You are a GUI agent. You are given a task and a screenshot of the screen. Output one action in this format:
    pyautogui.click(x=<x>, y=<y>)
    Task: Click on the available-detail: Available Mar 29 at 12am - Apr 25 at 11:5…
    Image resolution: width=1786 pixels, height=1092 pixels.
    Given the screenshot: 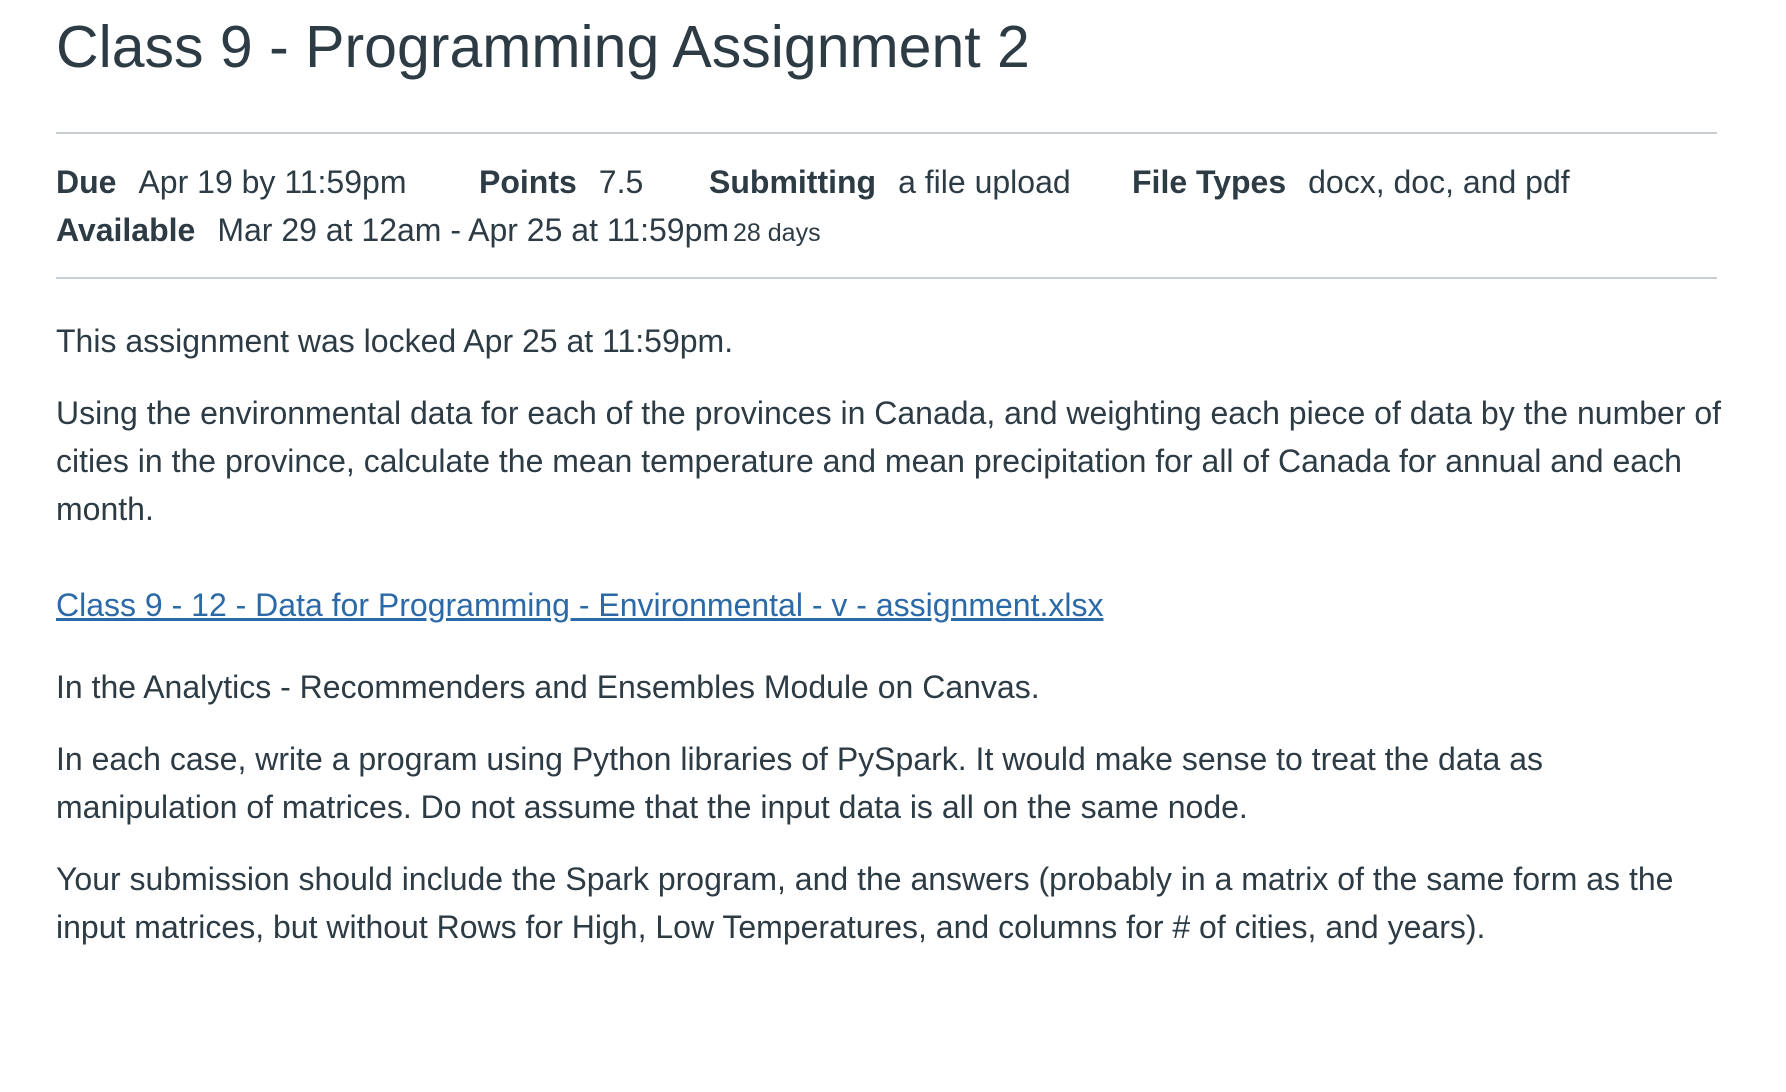 What is the action you would take?
    pyautogui.click(x=438, y=231)
    